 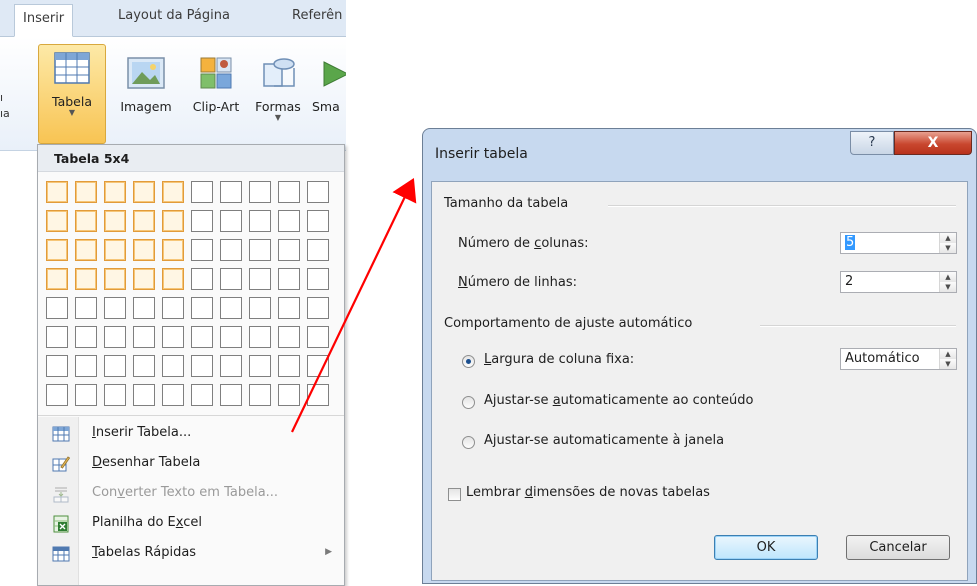 What do you see at coordinates (872, 143) in the screenshot?
I see `help-button: ?` at bounding box center [872, 143].